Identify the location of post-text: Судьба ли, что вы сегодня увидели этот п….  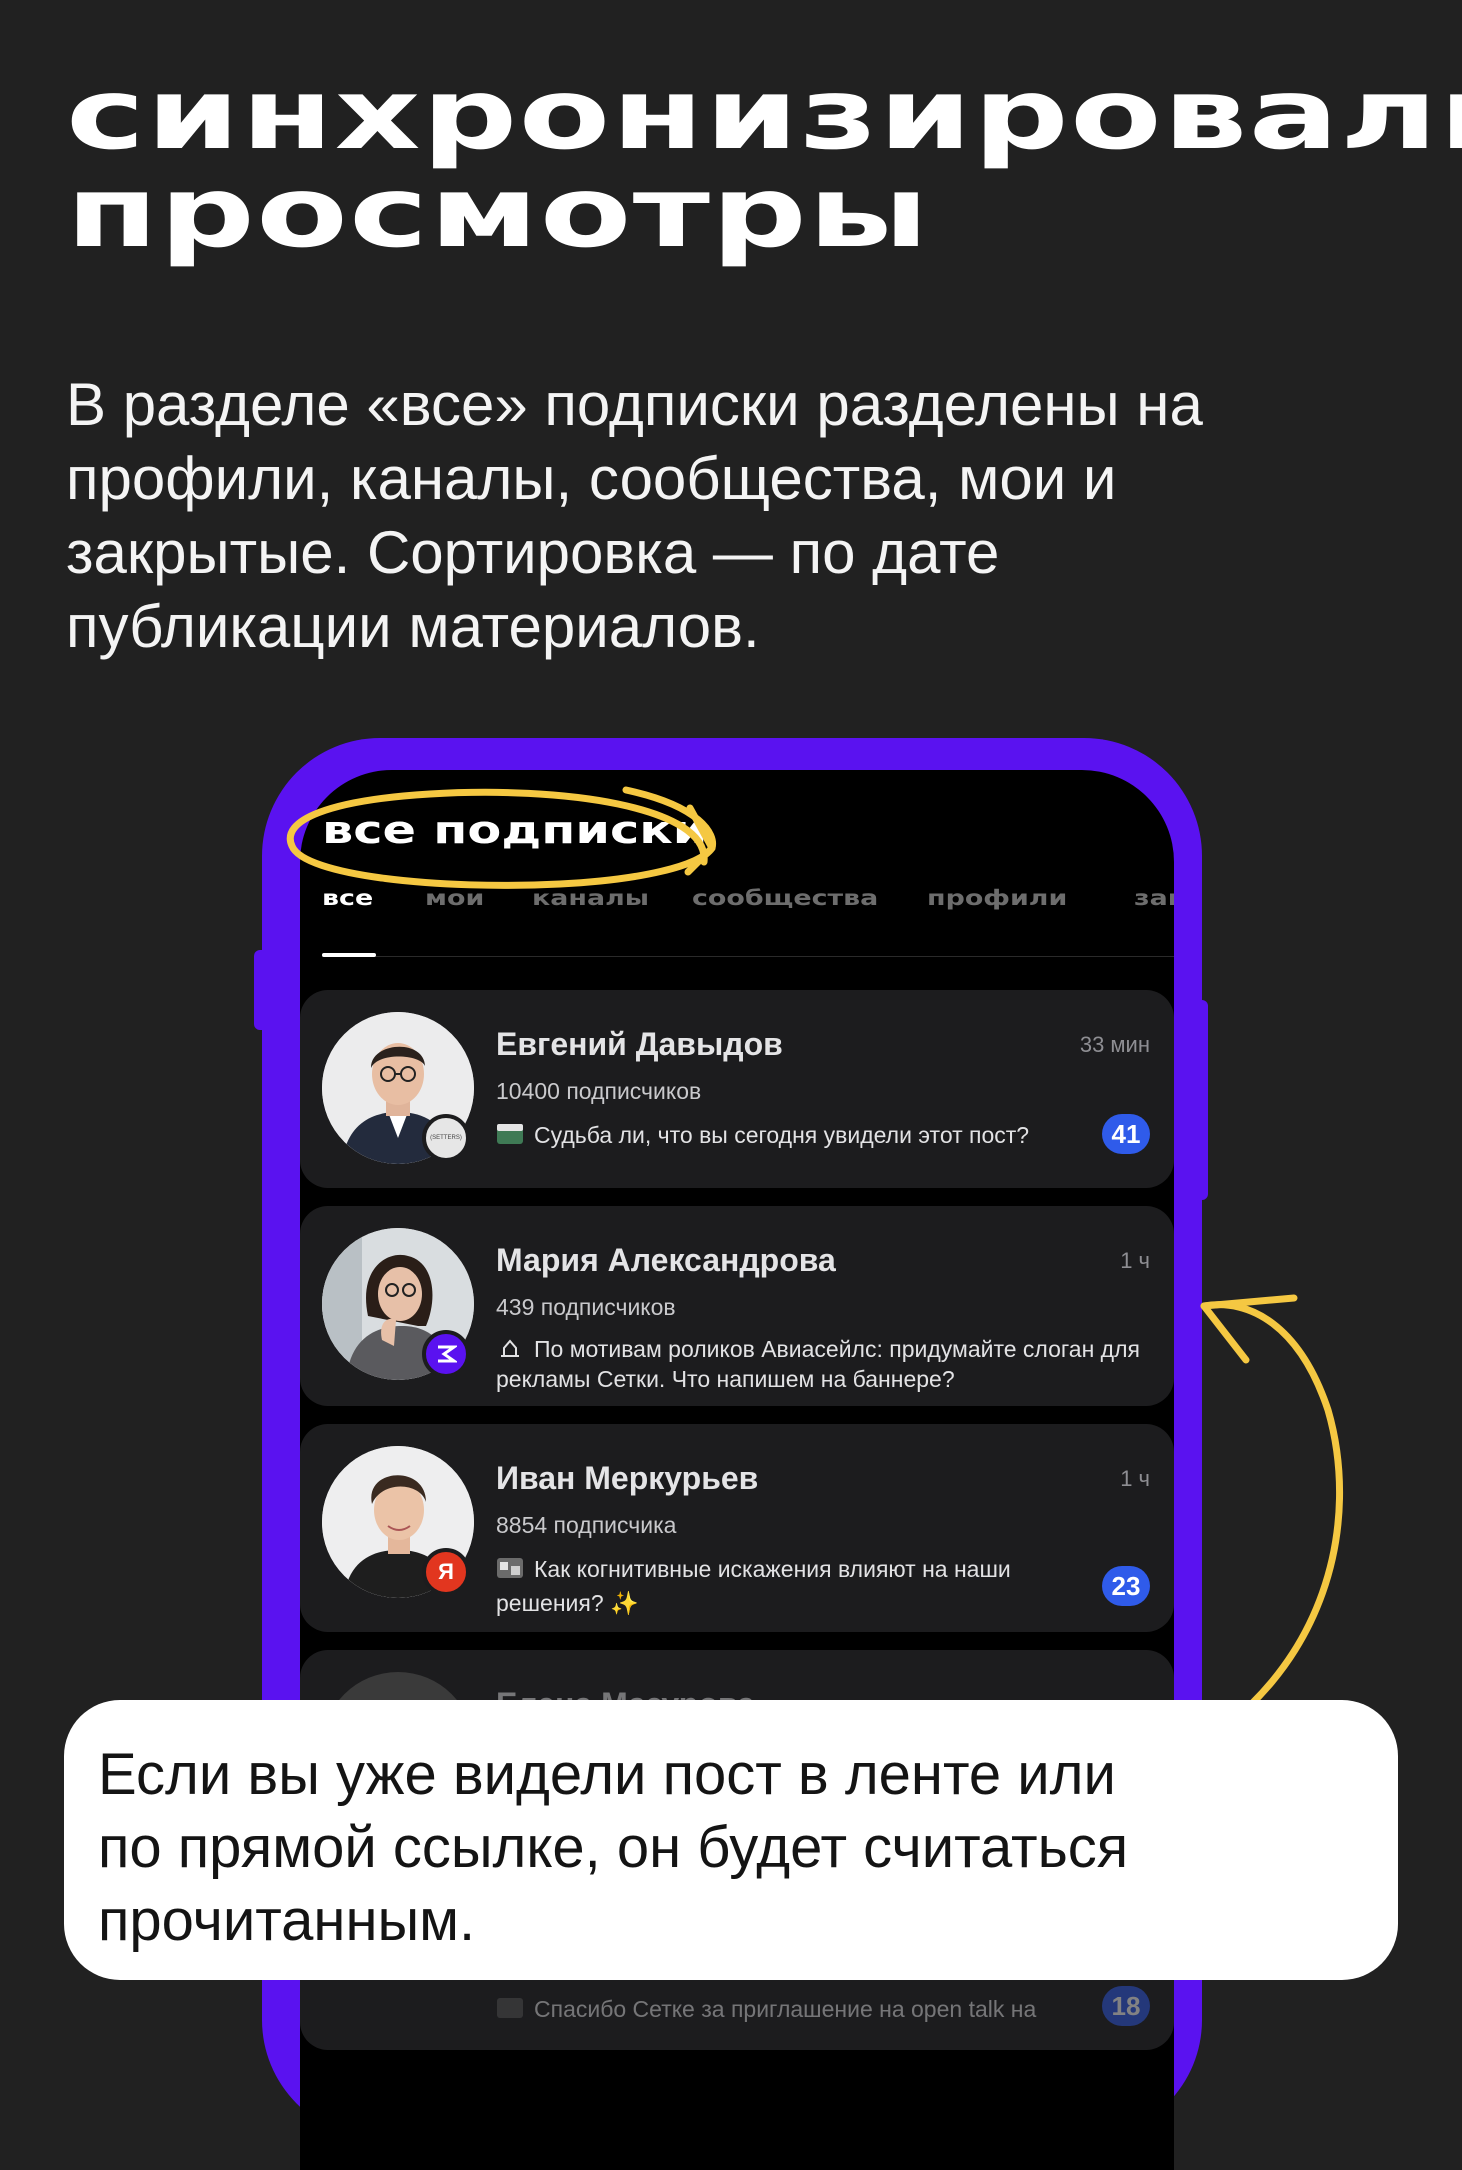
(782, 1135).